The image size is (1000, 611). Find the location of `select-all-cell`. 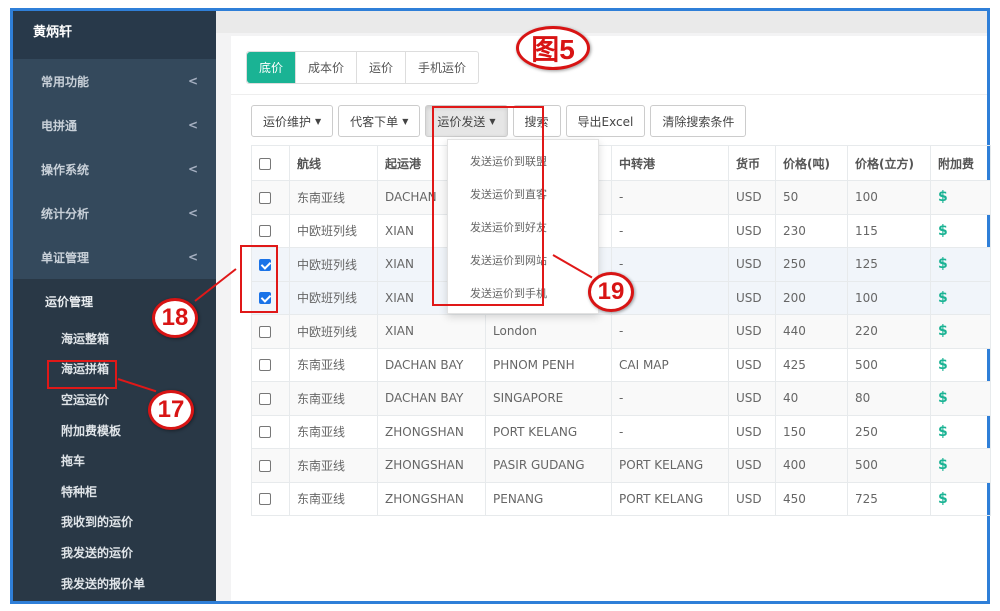

select-all-cell is located at coordinates (270, 163).